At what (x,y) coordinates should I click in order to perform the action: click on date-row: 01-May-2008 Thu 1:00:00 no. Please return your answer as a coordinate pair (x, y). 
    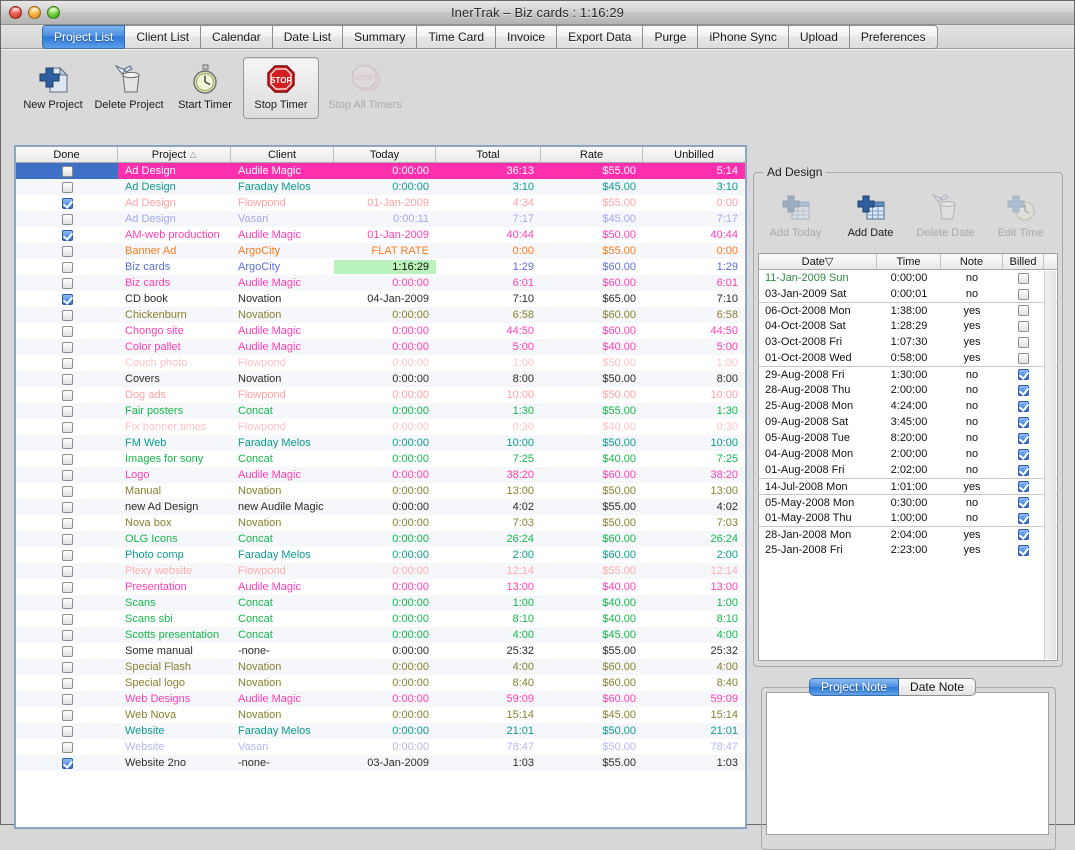
    Looking at the image, I should click on (908, 518).